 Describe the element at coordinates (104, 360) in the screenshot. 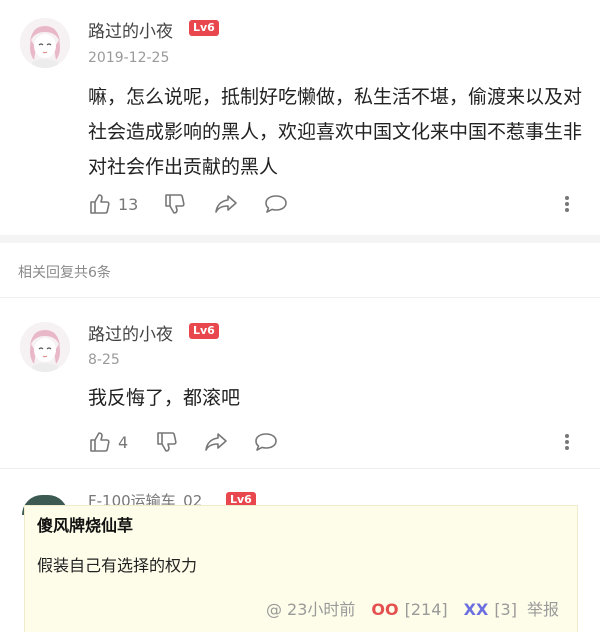

I see `comment-date: 8-25` at that location.